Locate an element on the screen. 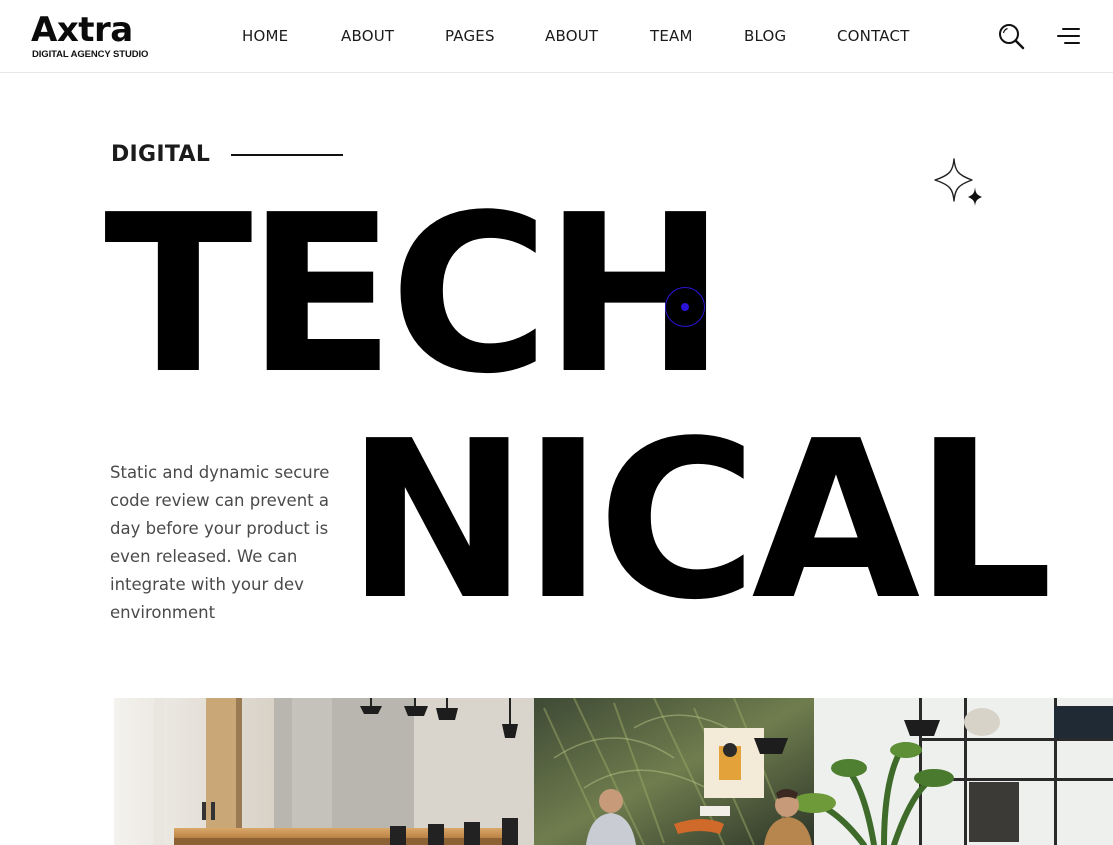 The width and height of the screenshot is (1113, 845). search-button is located at coordinates (1012, 37).